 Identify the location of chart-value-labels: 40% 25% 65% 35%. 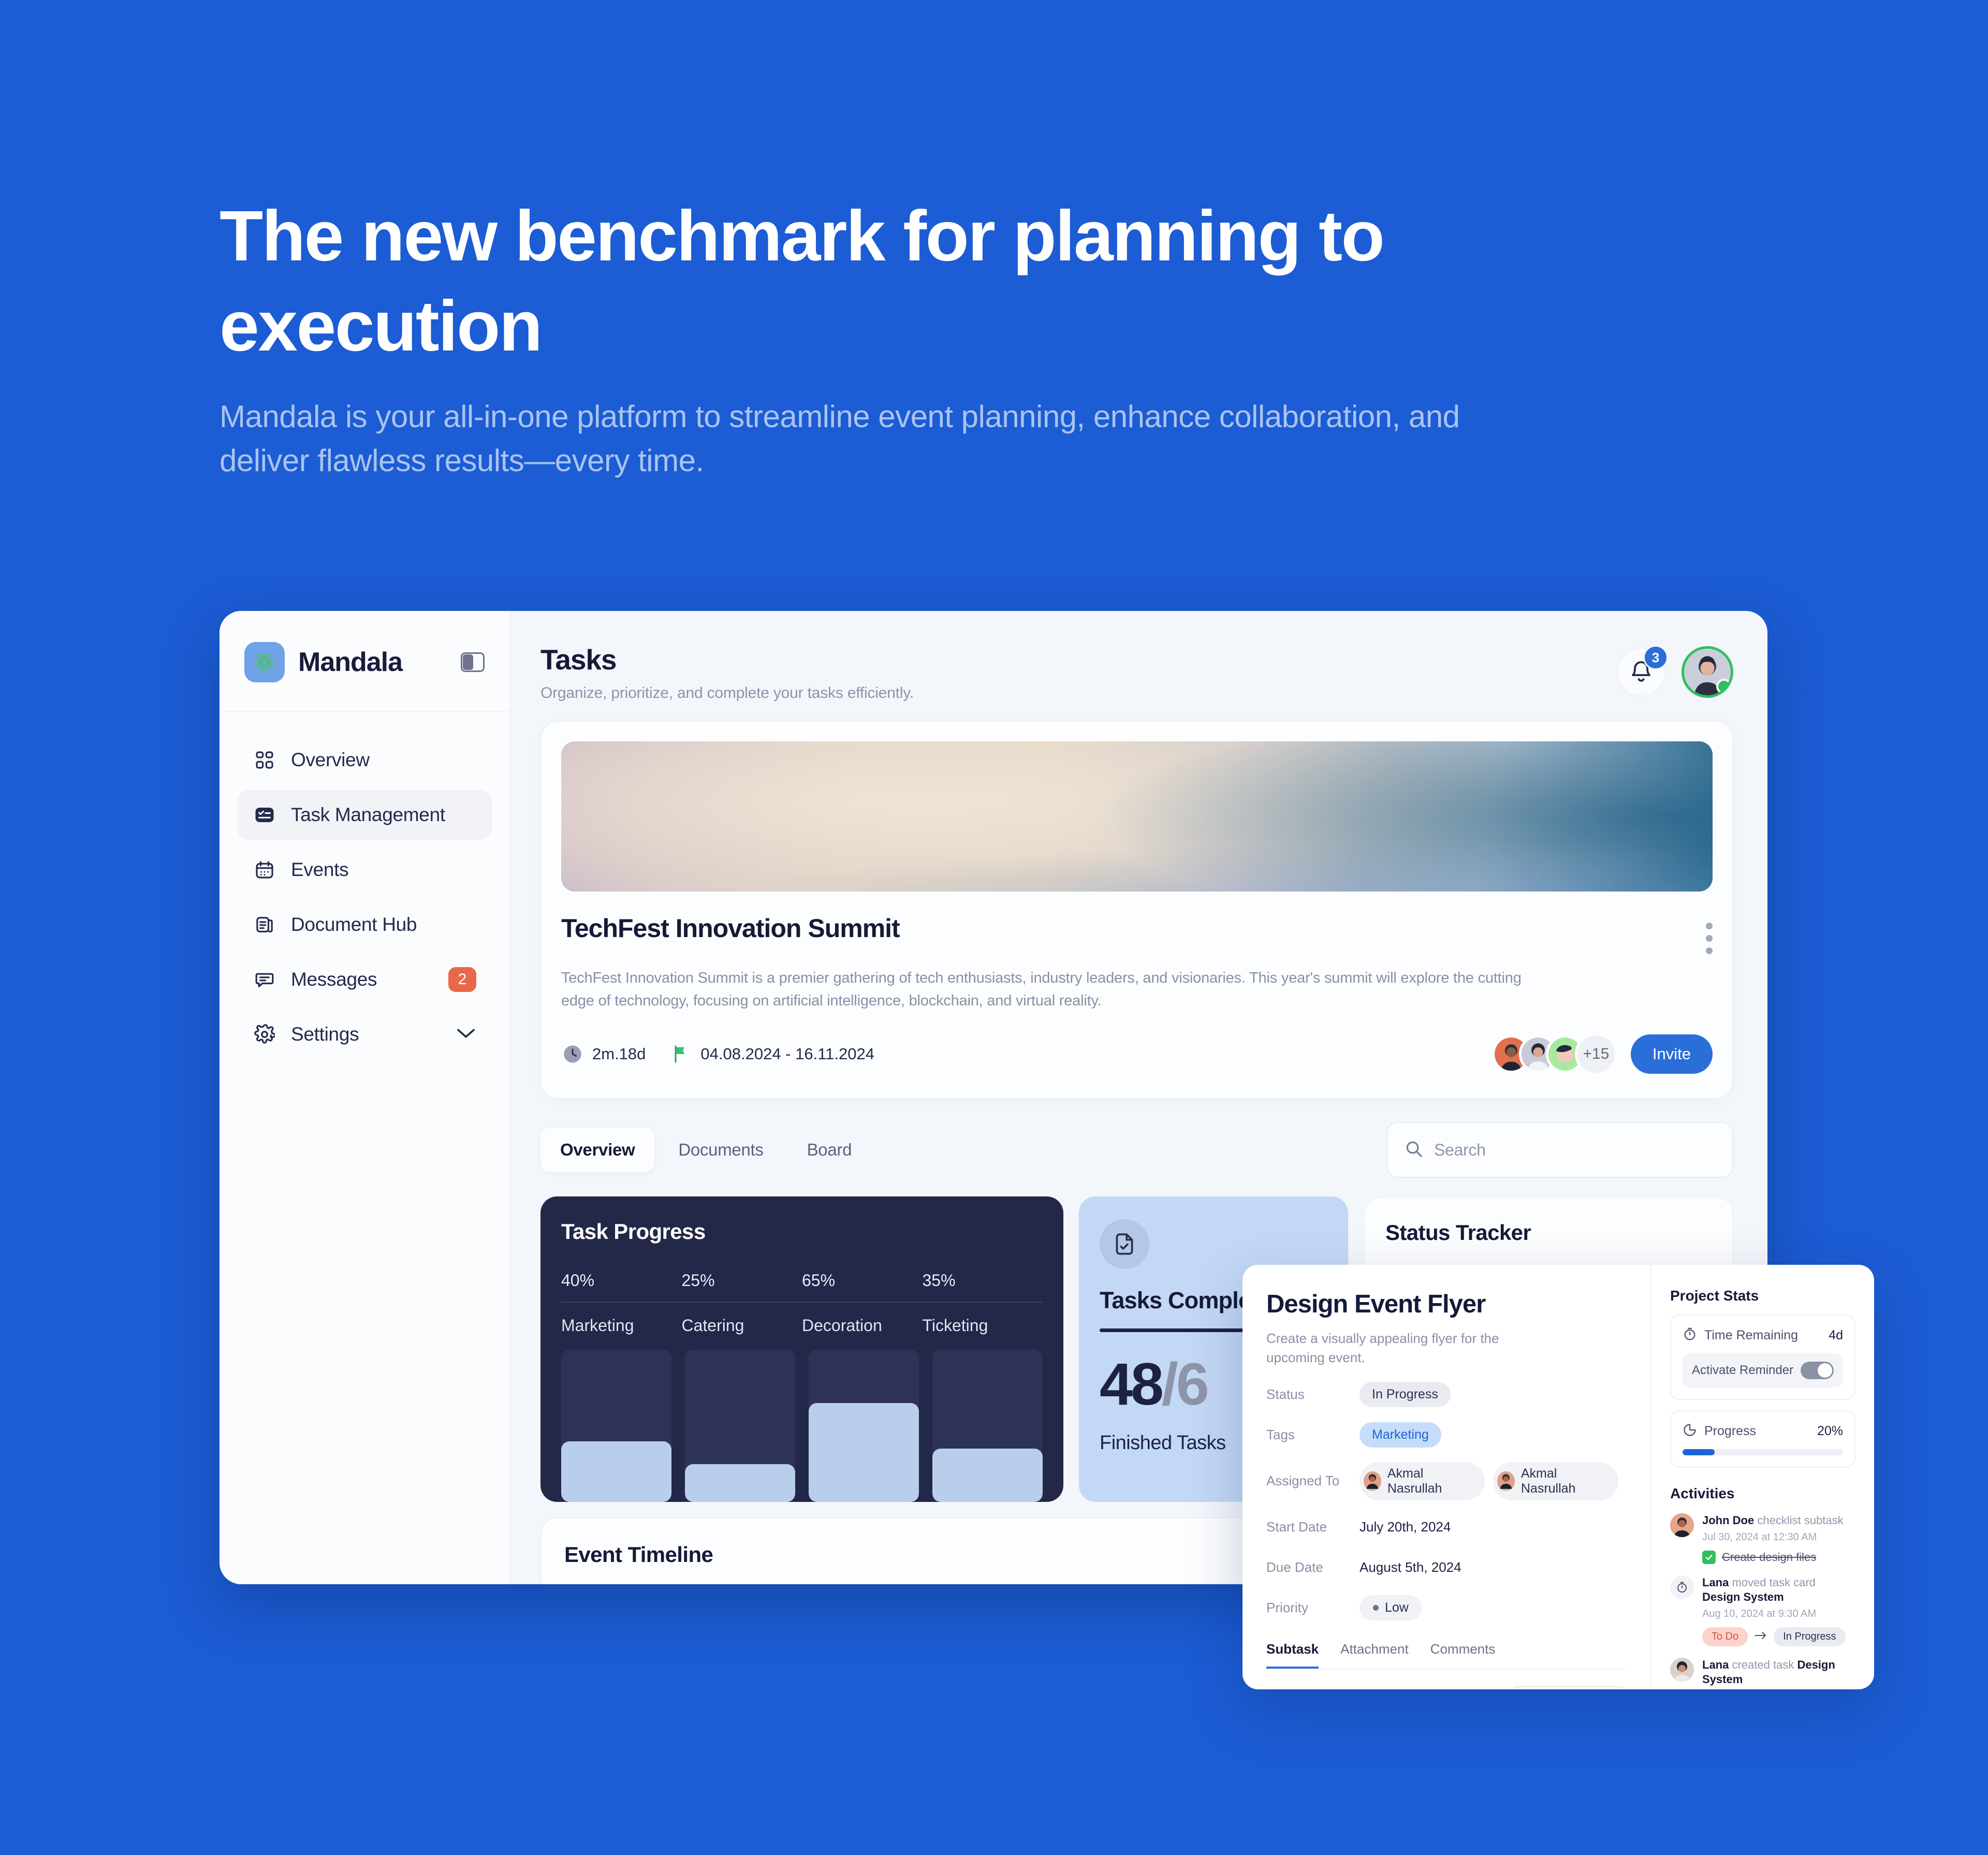
(802, 1280).